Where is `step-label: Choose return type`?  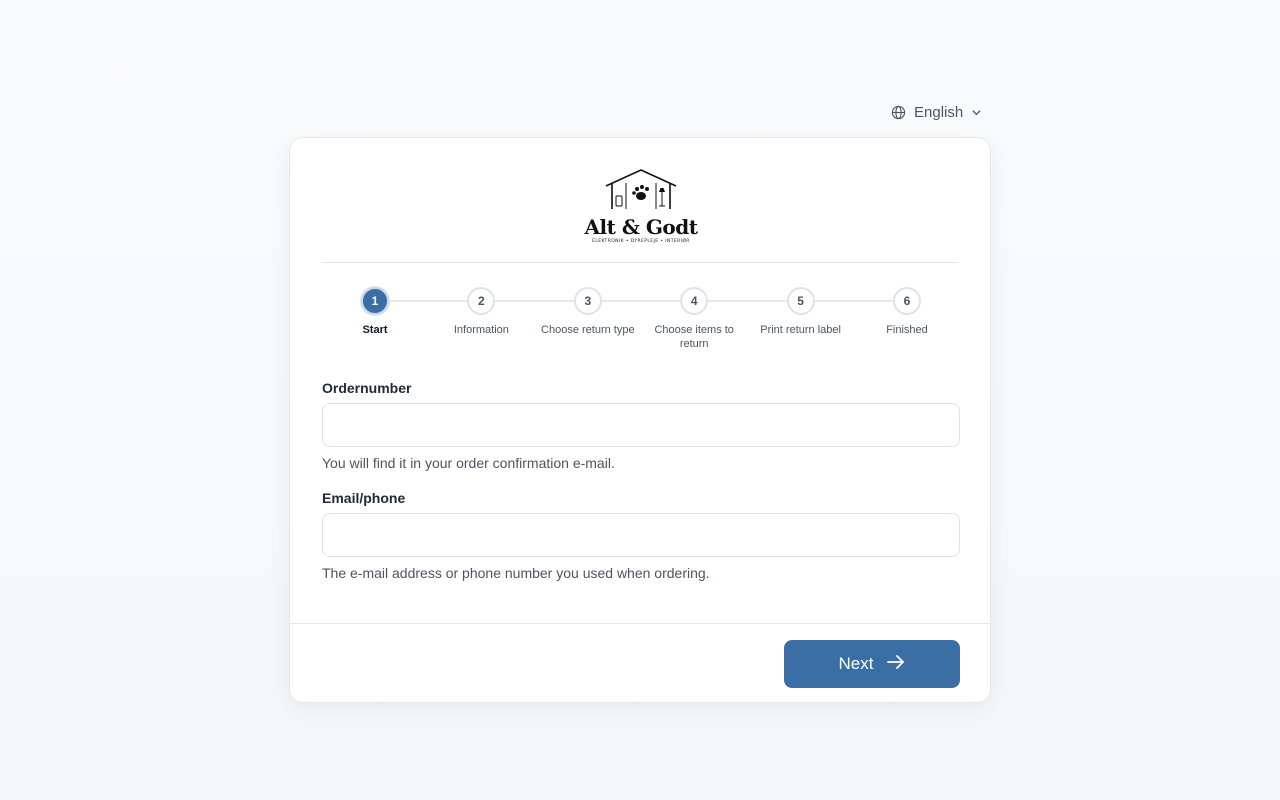
step-label: Choose return type is located at coordinates (588, 330).